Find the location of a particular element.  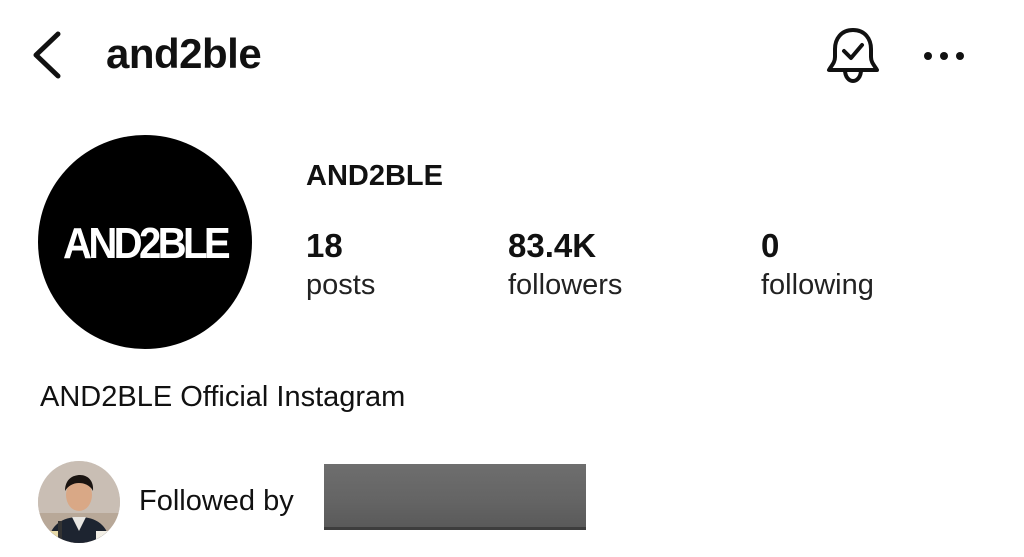

followers-stat: 83.4K followers is located at coordinates (565, 265).